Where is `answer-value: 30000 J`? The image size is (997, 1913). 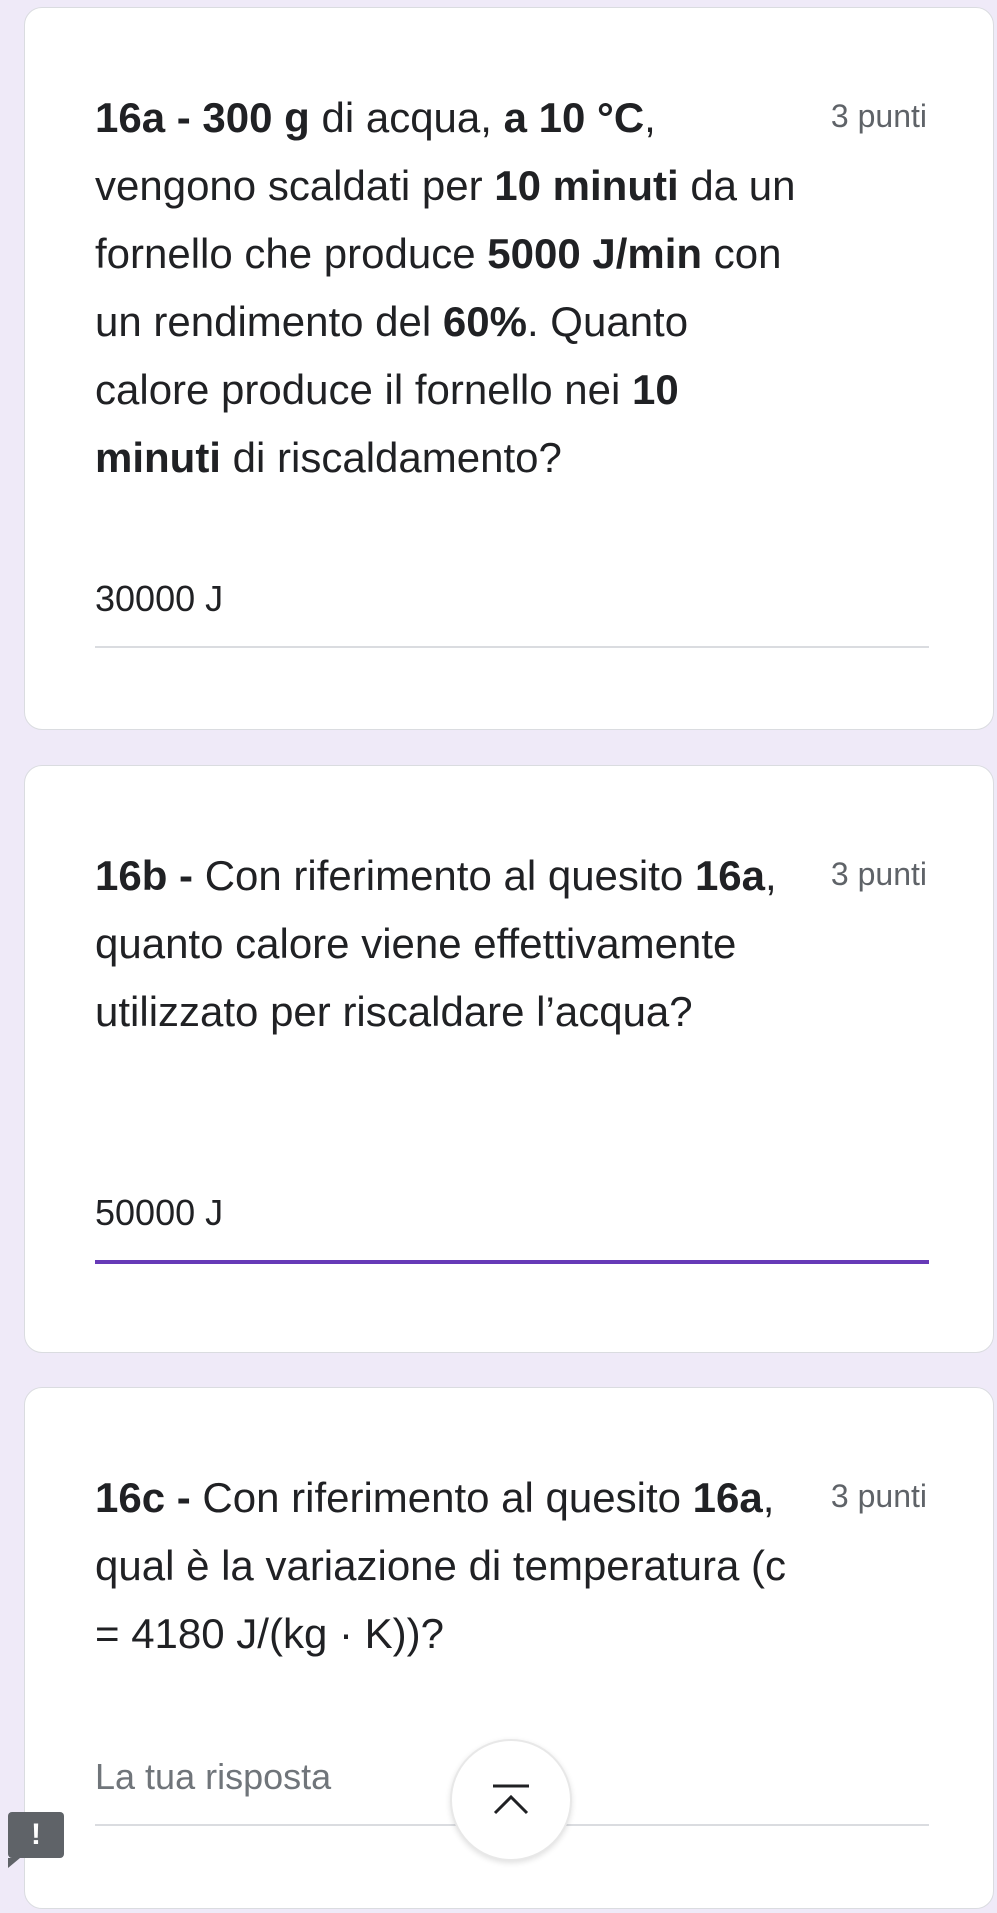
answer-value: 30000 J is located at coordinates (512, 599).